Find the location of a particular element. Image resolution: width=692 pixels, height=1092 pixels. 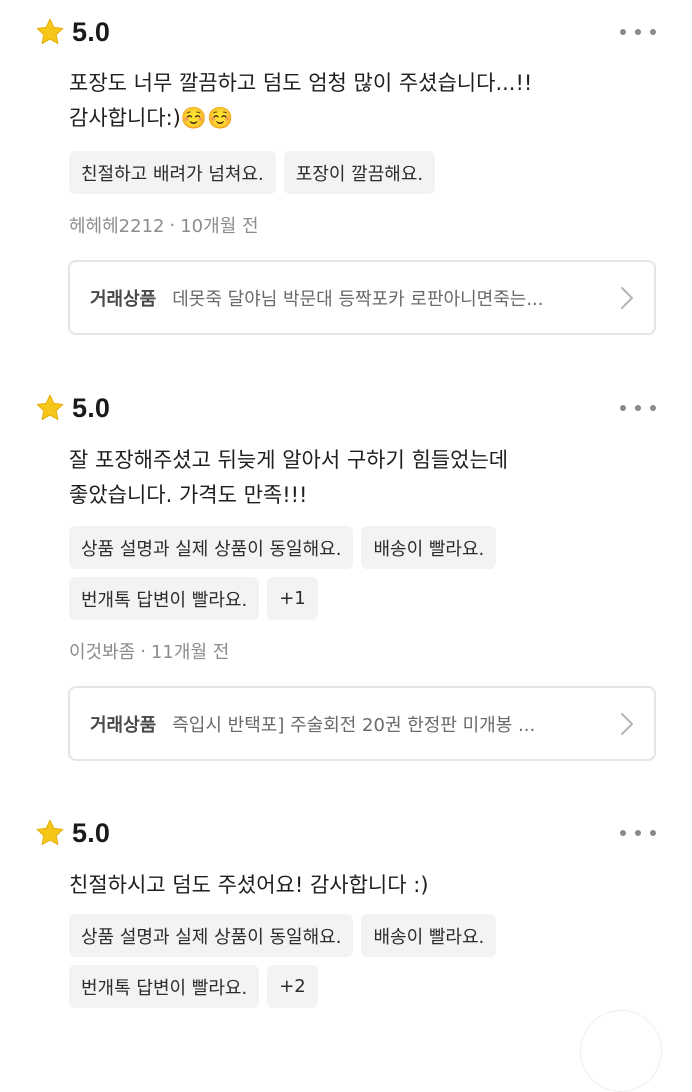

review-text: 친절하시고 덤도 주셨어요! 감사합니다 :) is located at coordinates (249, 885).